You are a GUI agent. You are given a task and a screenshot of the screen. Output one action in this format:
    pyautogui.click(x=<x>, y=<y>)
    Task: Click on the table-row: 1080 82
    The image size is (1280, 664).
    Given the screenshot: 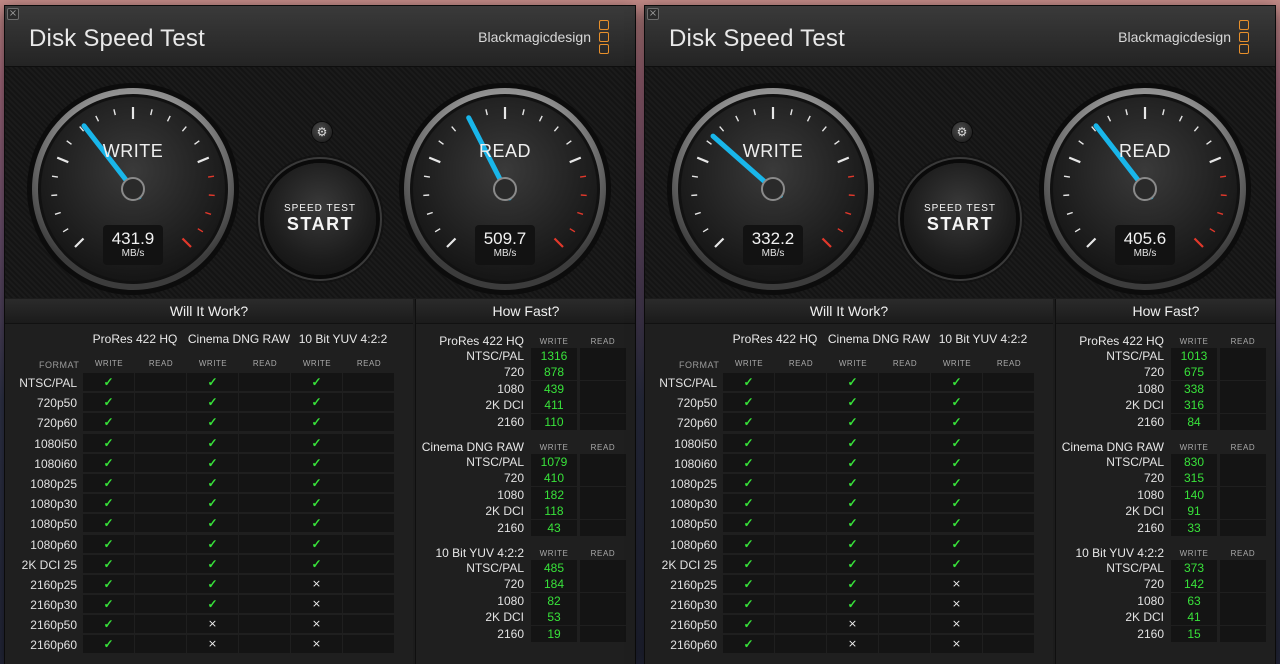 What is the action you would take?
    pyautogui.click(x=525, y=600)
    